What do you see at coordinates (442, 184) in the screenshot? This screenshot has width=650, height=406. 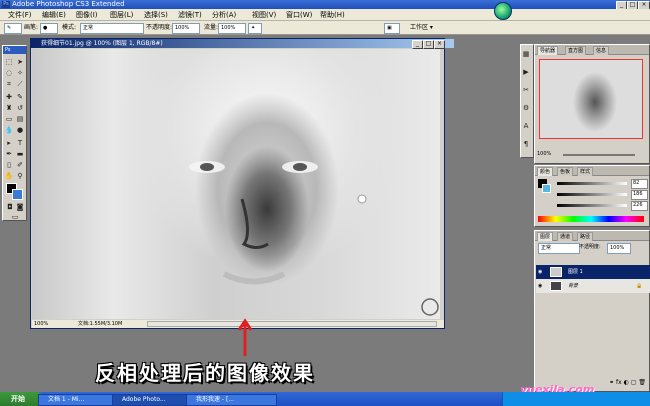 I see `vertical-scrollbar` at bounding box center [442, 184].